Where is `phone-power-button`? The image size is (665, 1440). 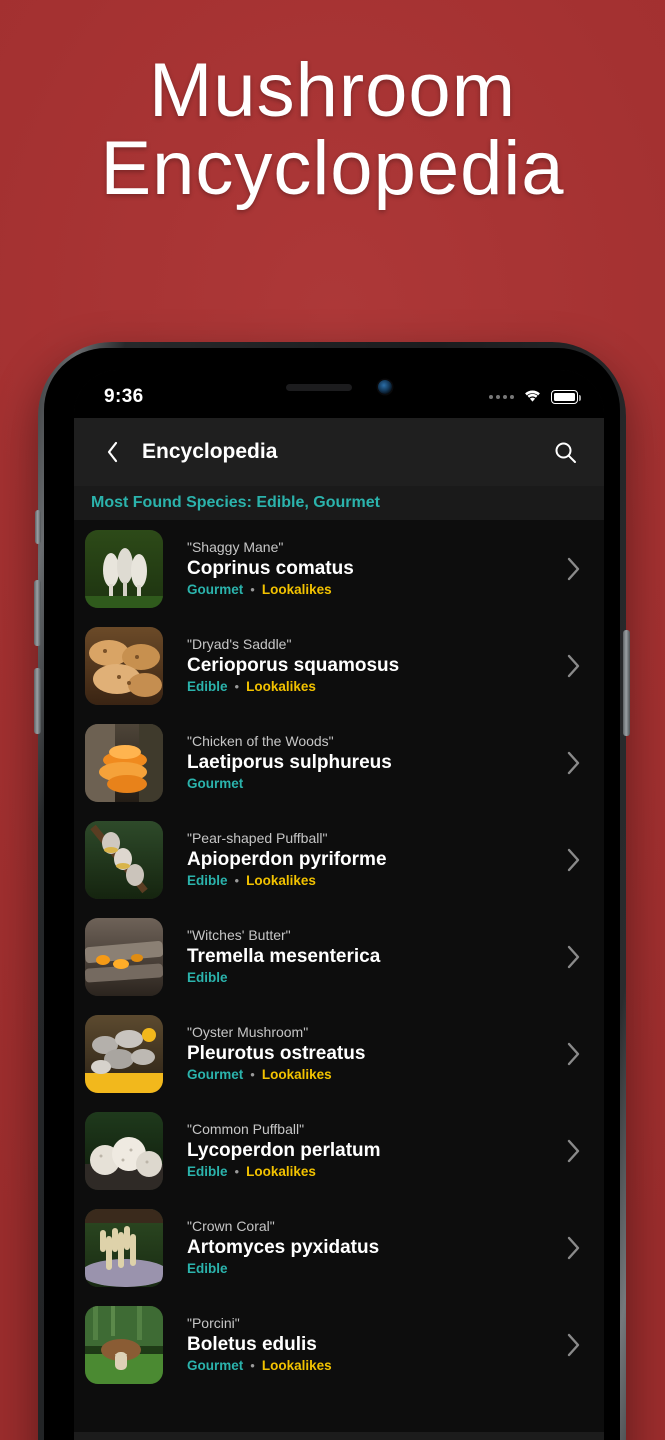 phone-power-button is located at coordinates (626, 683).